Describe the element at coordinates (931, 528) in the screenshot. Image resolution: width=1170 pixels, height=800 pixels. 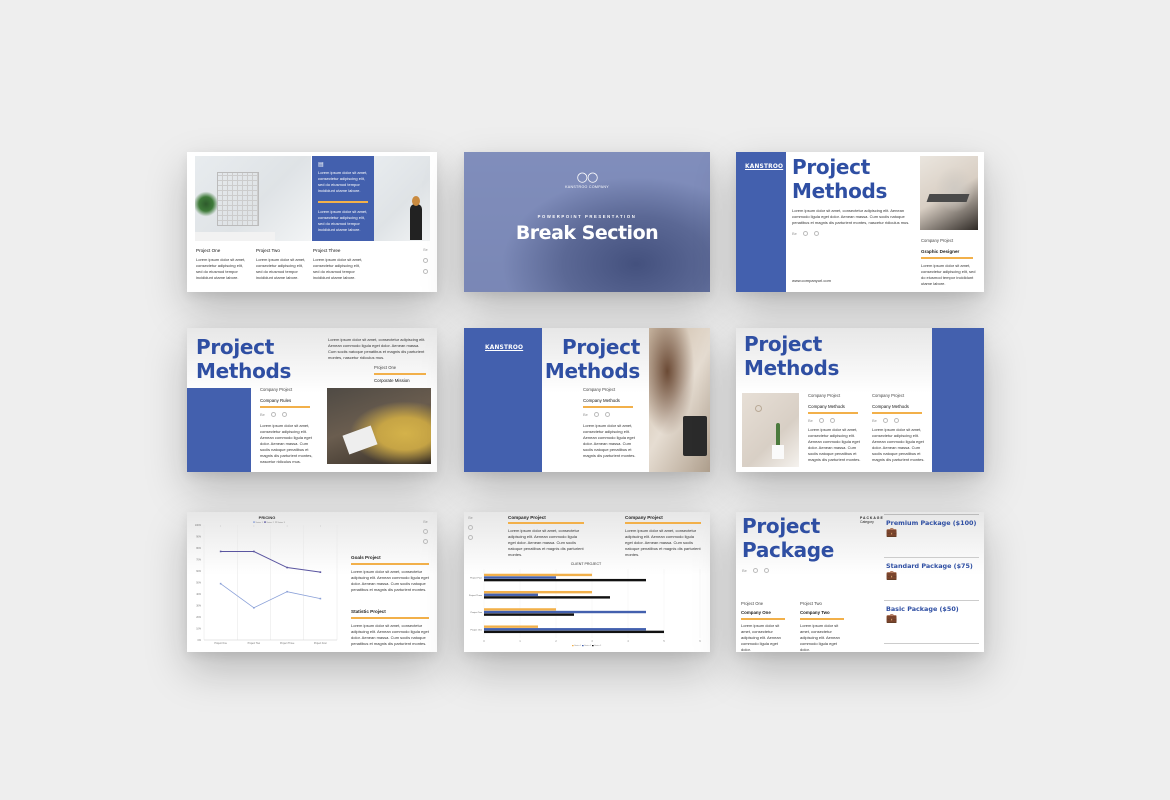
I see `package-premium: Premium Package ($100) 💼` at that location.